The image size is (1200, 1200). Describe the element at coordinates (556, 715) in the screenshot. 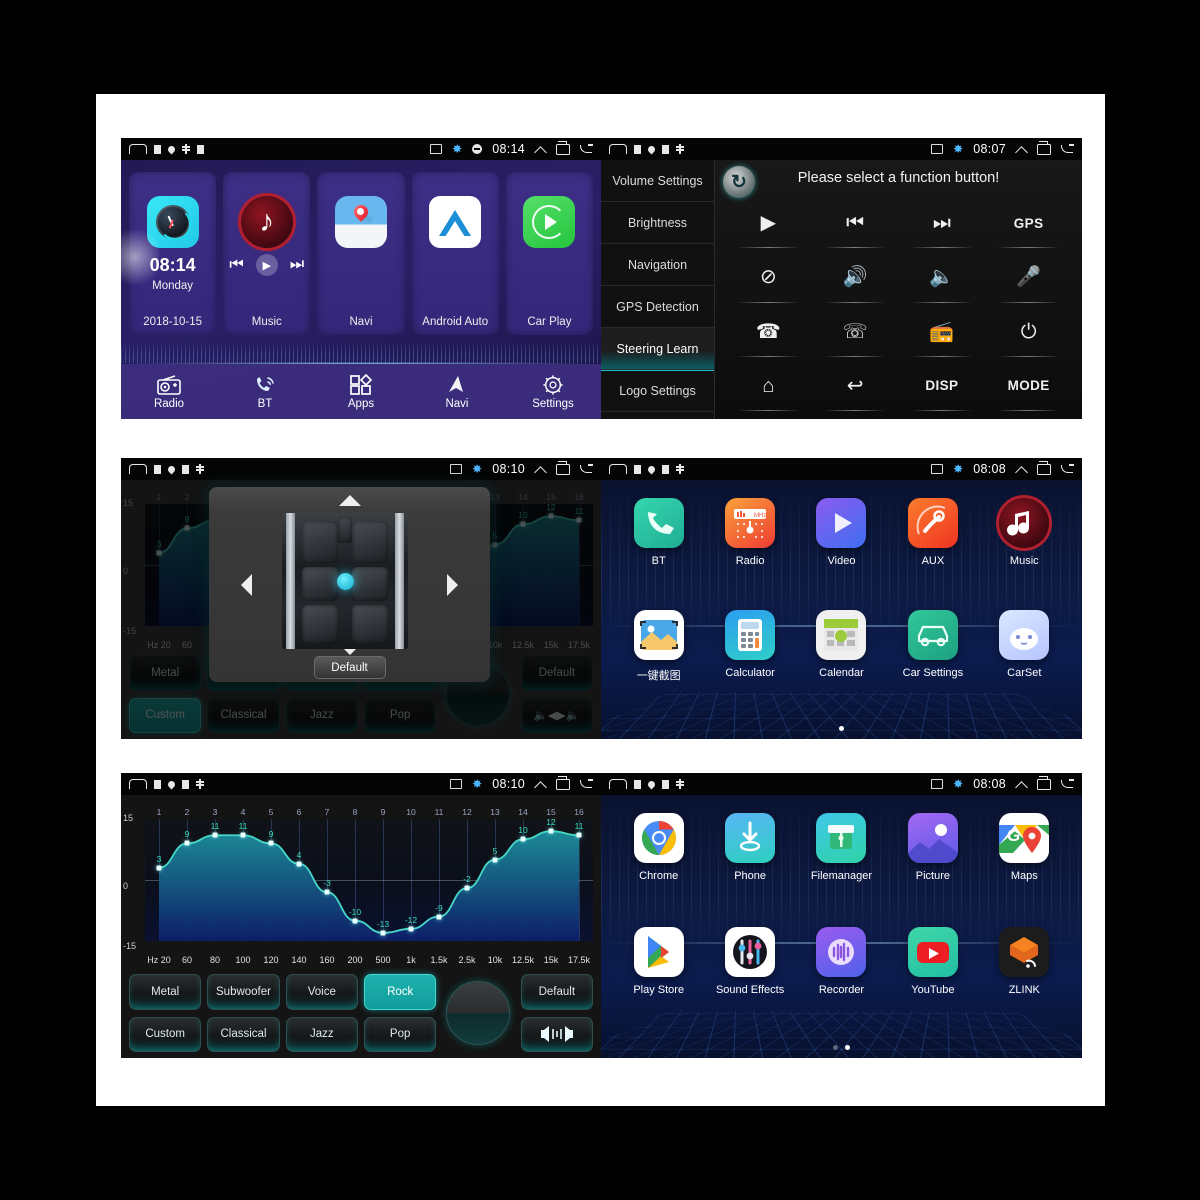

I see `speaker-balance-icon: 🔈◀▶🔈` at that location.